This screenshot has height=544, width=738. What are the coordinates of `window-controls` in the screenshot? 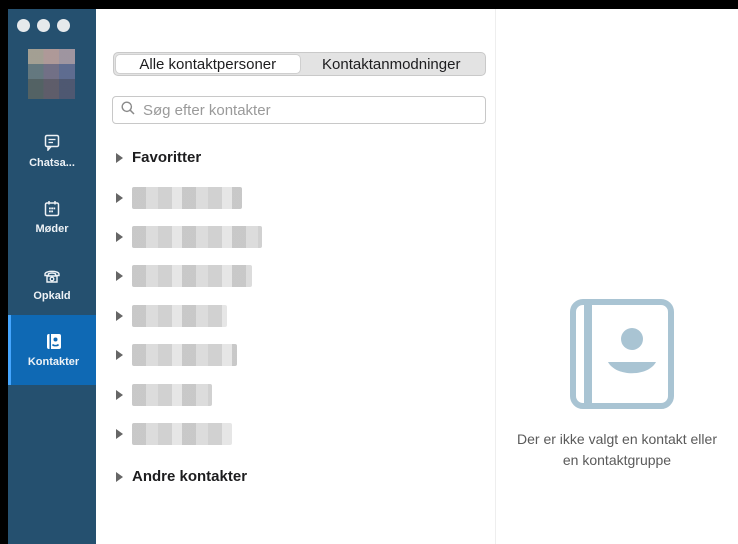 It's located at (43, 25).